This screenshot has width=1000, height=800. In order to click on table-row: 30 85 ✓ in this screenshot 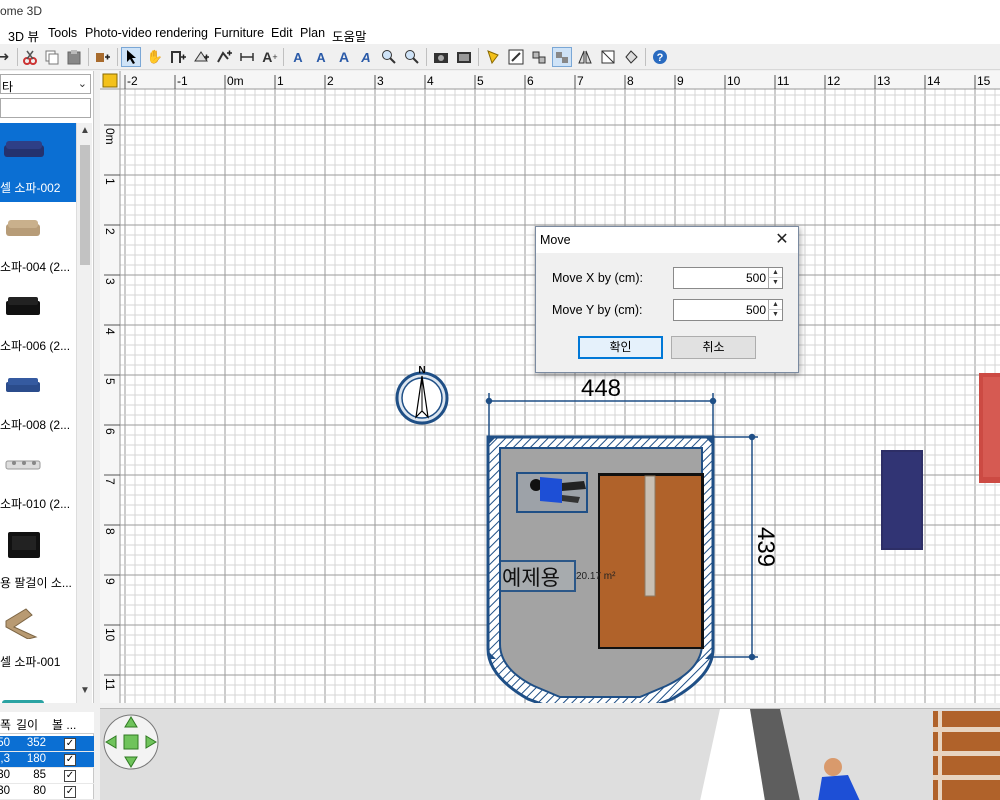, I will do `click(47, 776)`.